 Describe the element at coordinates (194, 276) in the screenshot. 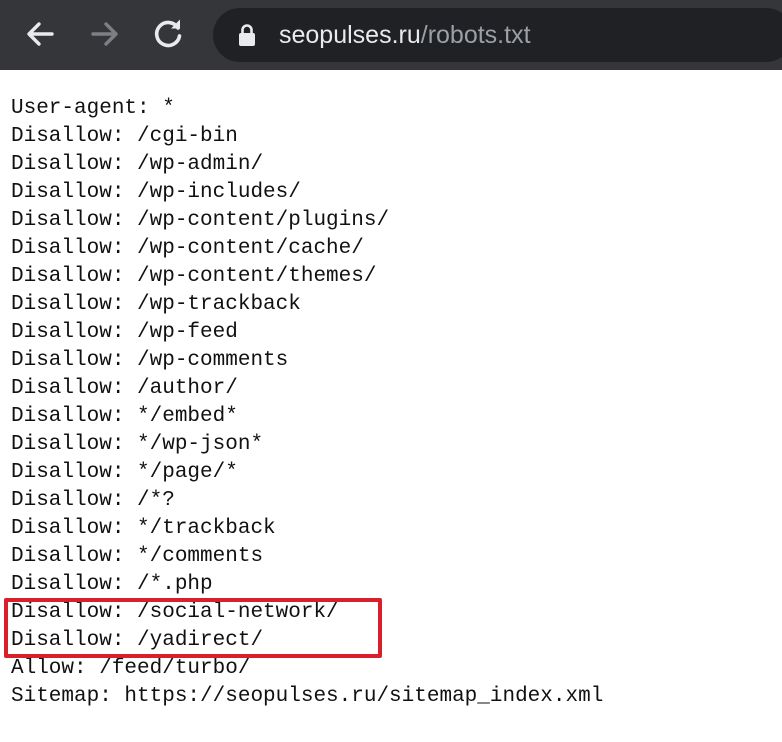

I see `robots-line-disallow: Disallow: /wp-content/themes/` at that location.